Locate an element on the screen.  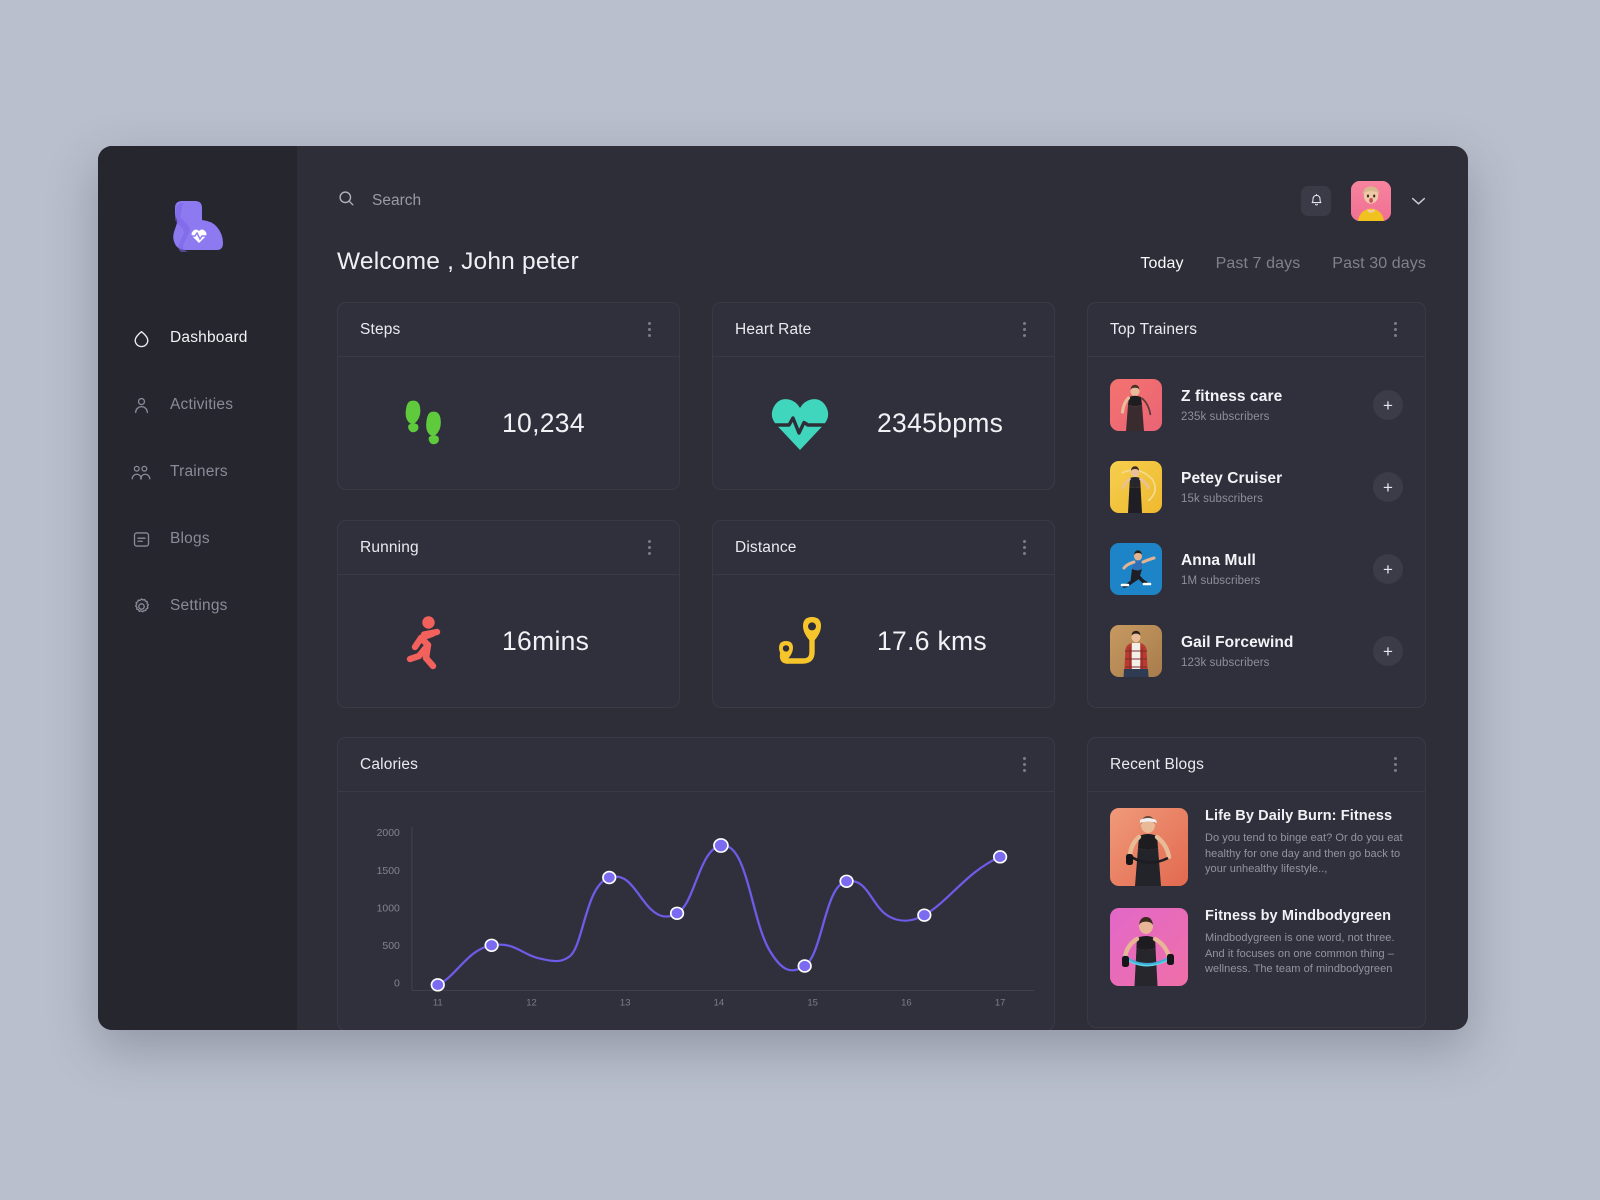
x-tick-label: 15 is located at coordinates (812, 1003).